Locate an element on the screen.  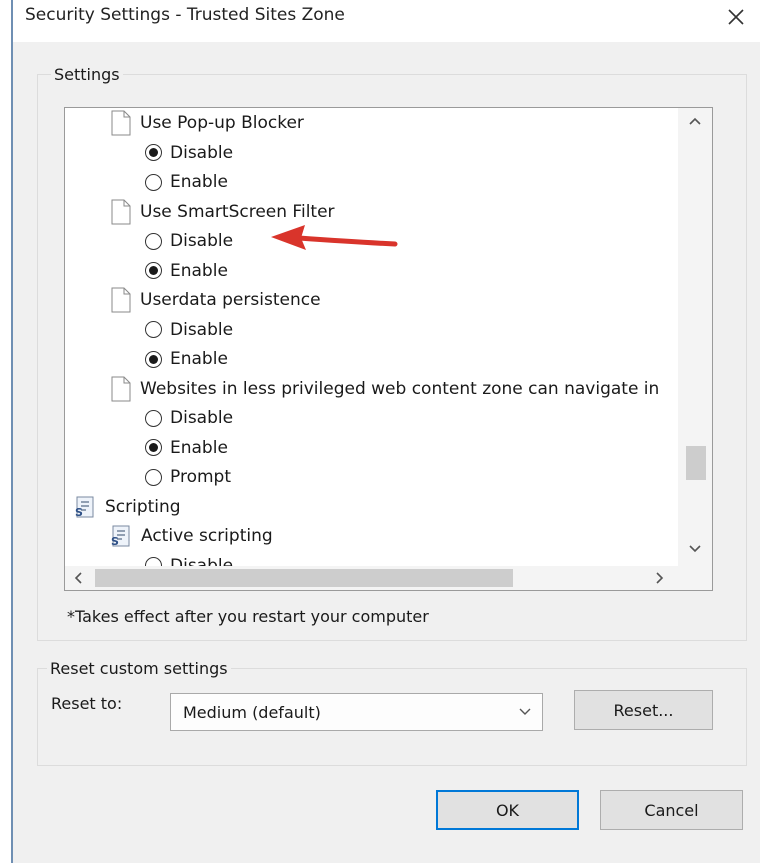
close-icon is located at coordinates (736, 17).